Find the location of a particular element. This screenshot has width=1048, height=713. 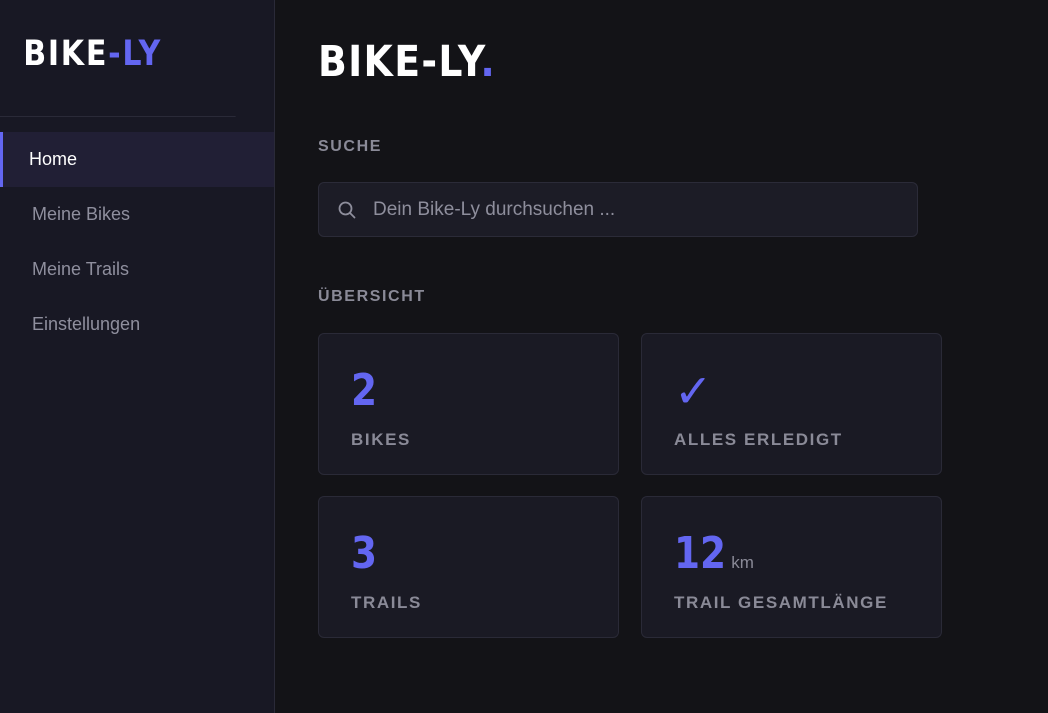

search-icon is located at coordinates (347, 210).